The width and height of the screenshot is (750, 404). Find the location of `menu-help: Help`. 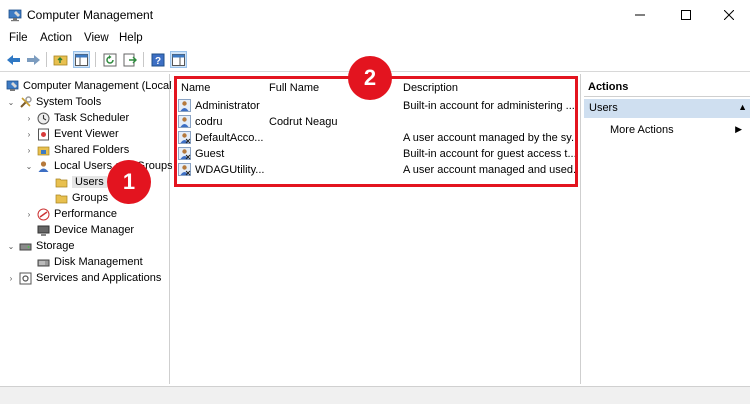

menu-help: Help is located at coordinates (131, 38).